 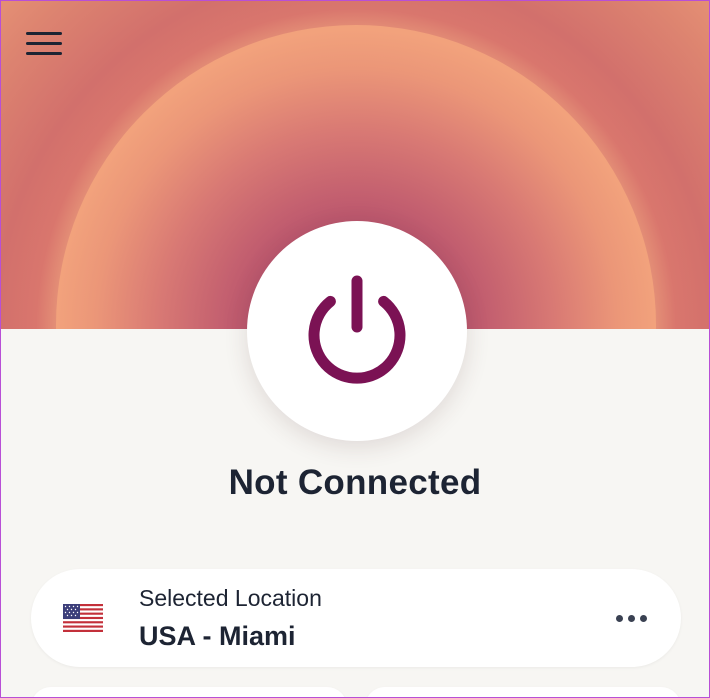 What do you see at coordinates (230, 598) in the screenshot?
I see `selected-location-label: Selected Location` at bounding box center [230, 598].